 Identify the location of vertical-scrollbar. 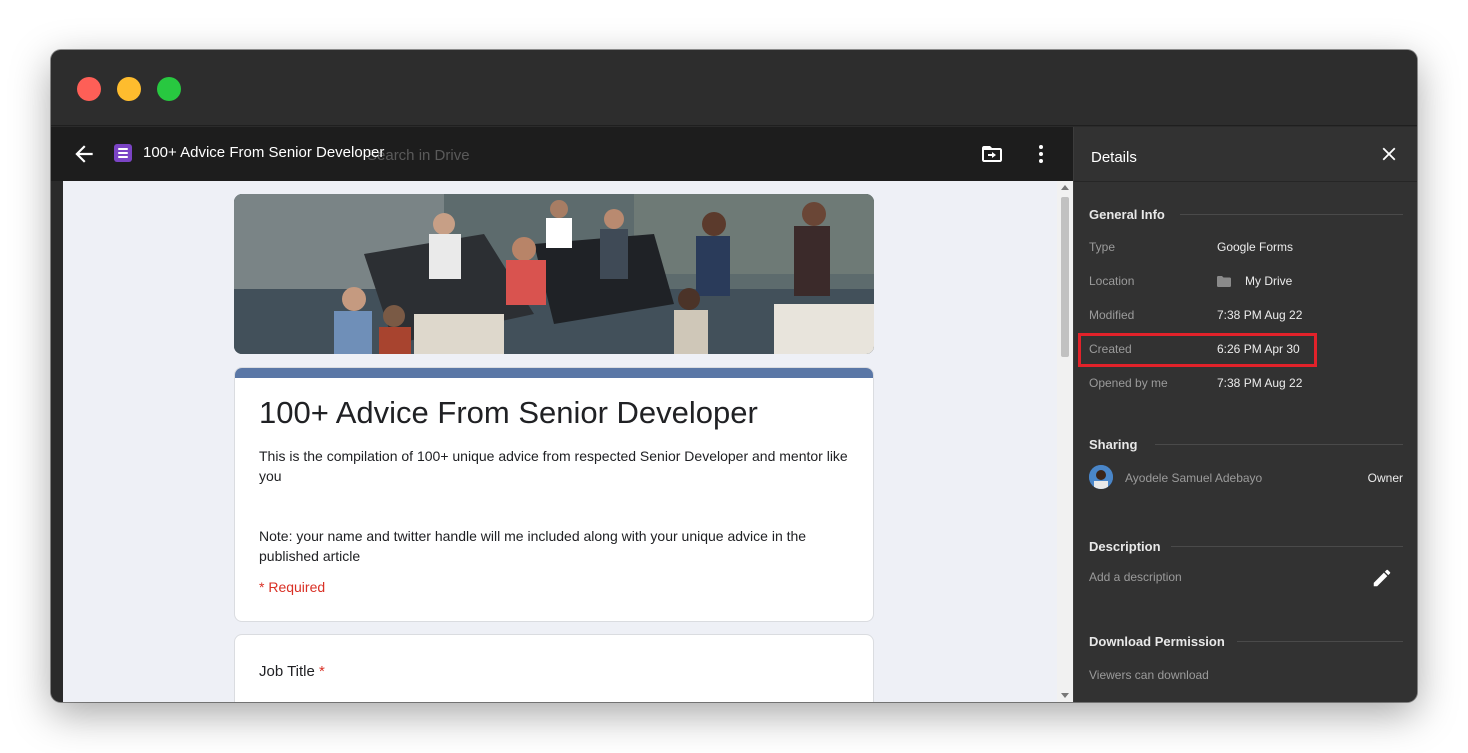
(1065, 441).